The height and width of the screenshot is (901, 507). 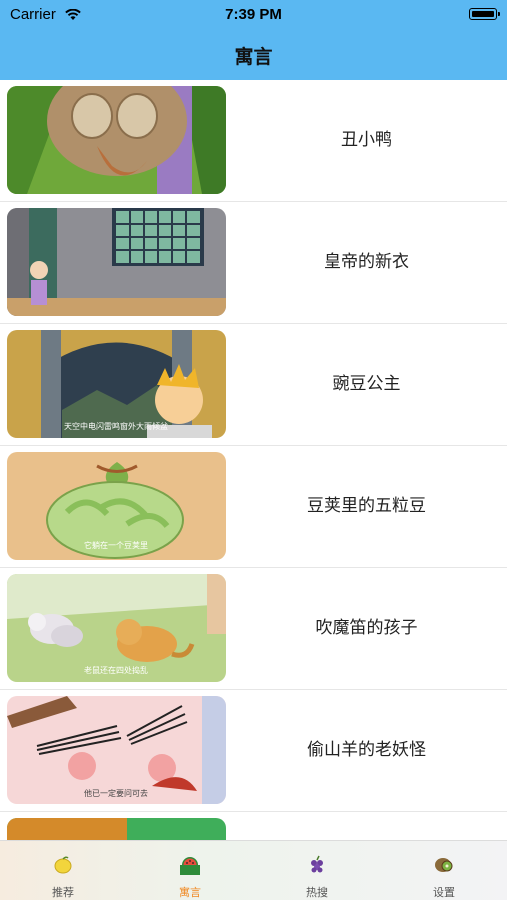 I want to click on story-row, so click(x=253, y=826).